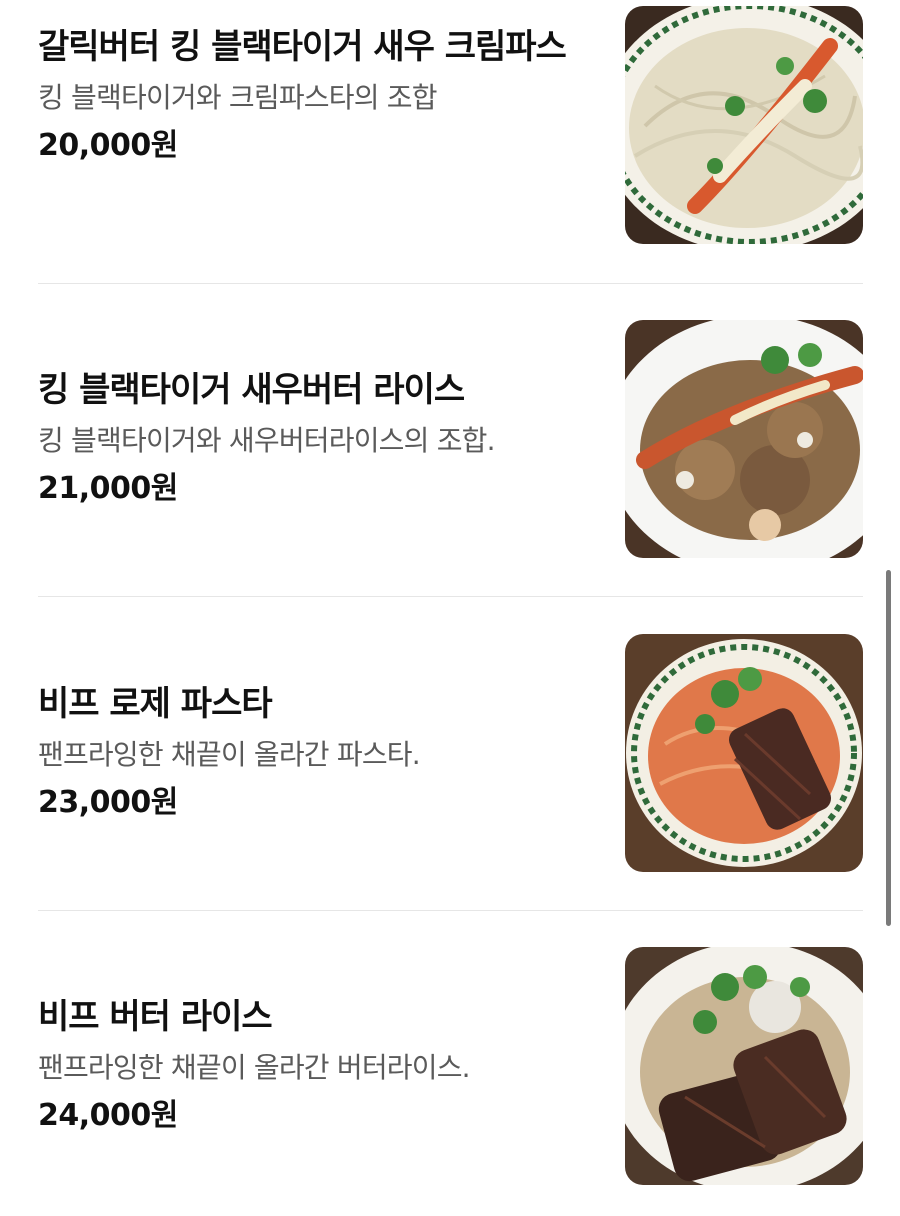  Describe the element at coordinates (155, 704) in the screenshot. I see `menu-item-name: 비프 로제 파스타` at that location.